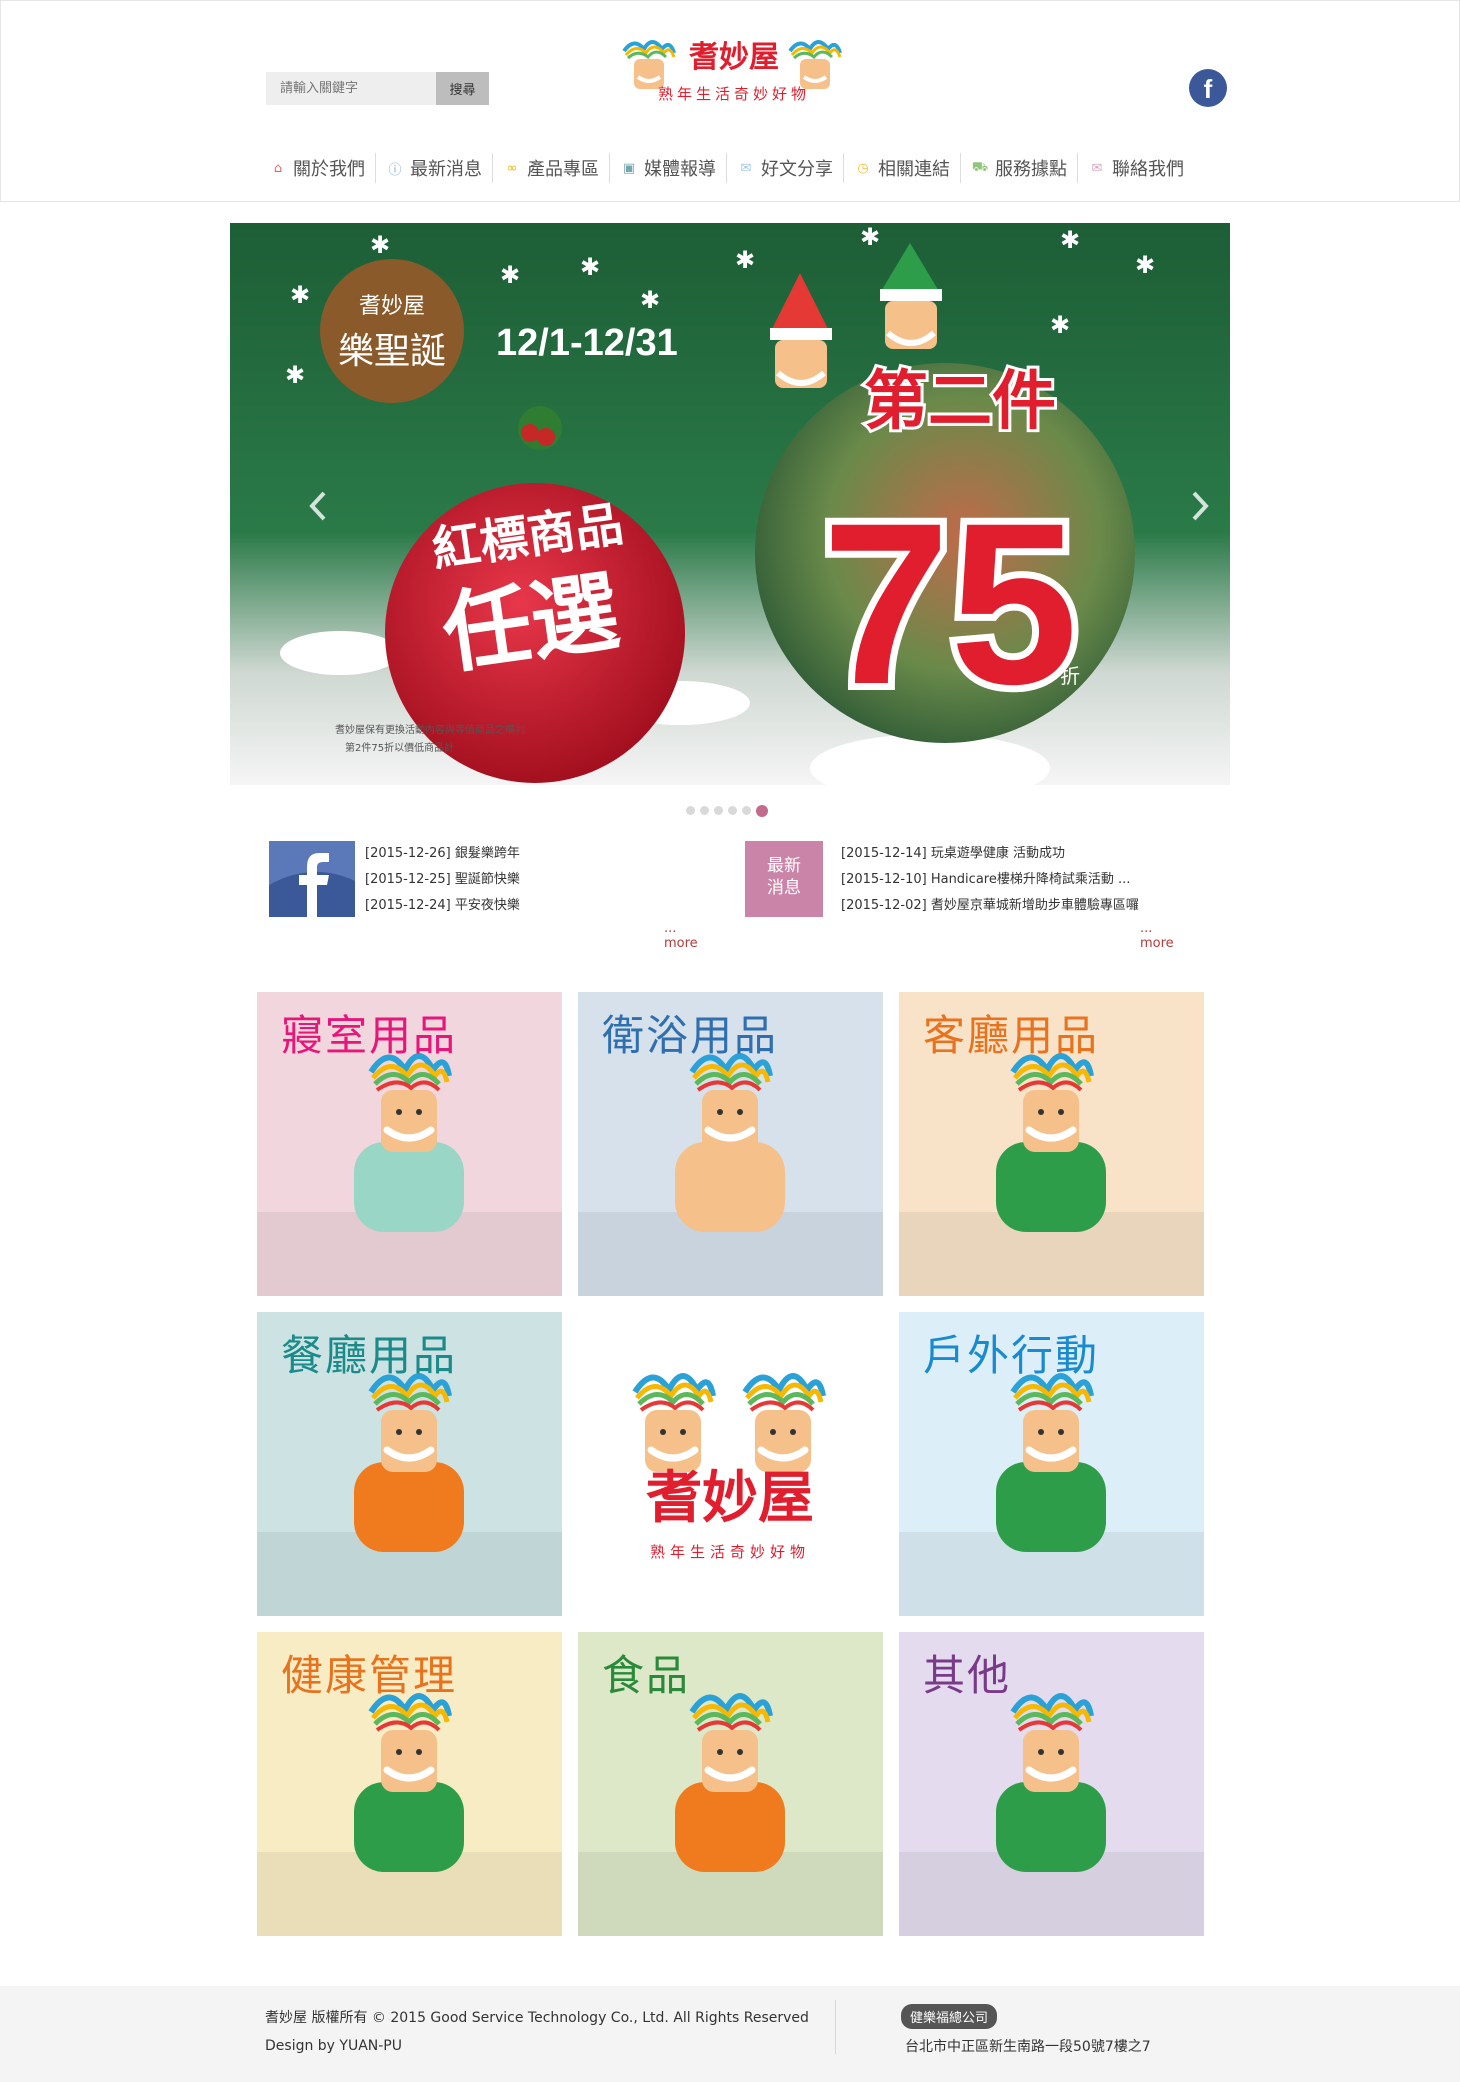 Image resolution: width=1460 pixels, height=2082 pixels. I want to click on svg-text: 耆妙屋保有更換活動內容與等值商品之權利, so click(430, 729).